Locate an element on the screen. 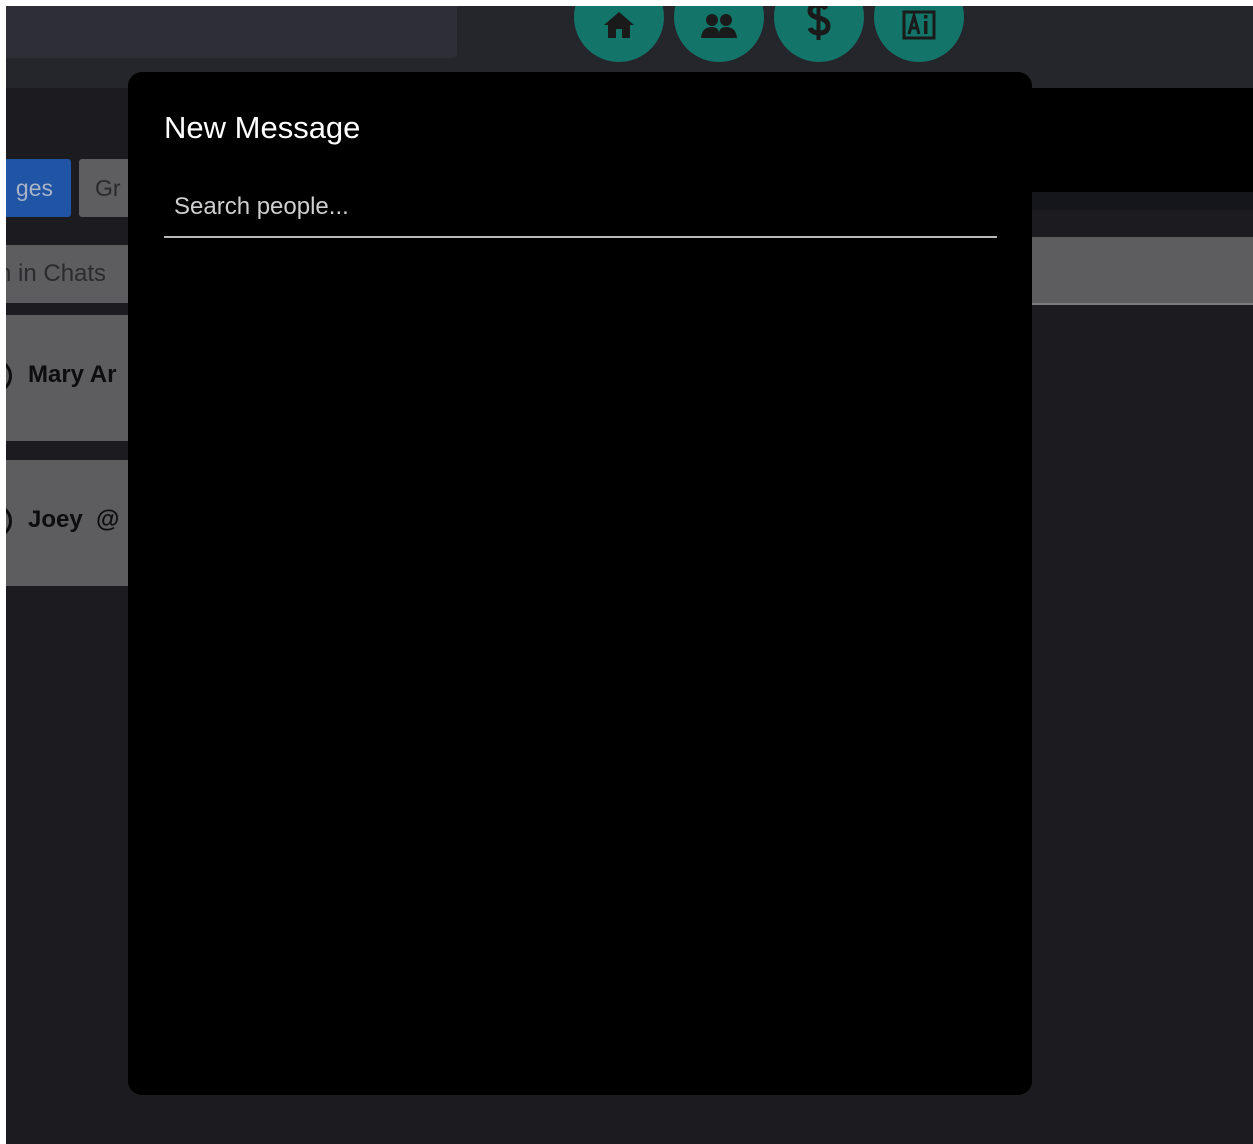 This screenshot has height=1144, width=1253. people-button is located at coordinates (719, 34).